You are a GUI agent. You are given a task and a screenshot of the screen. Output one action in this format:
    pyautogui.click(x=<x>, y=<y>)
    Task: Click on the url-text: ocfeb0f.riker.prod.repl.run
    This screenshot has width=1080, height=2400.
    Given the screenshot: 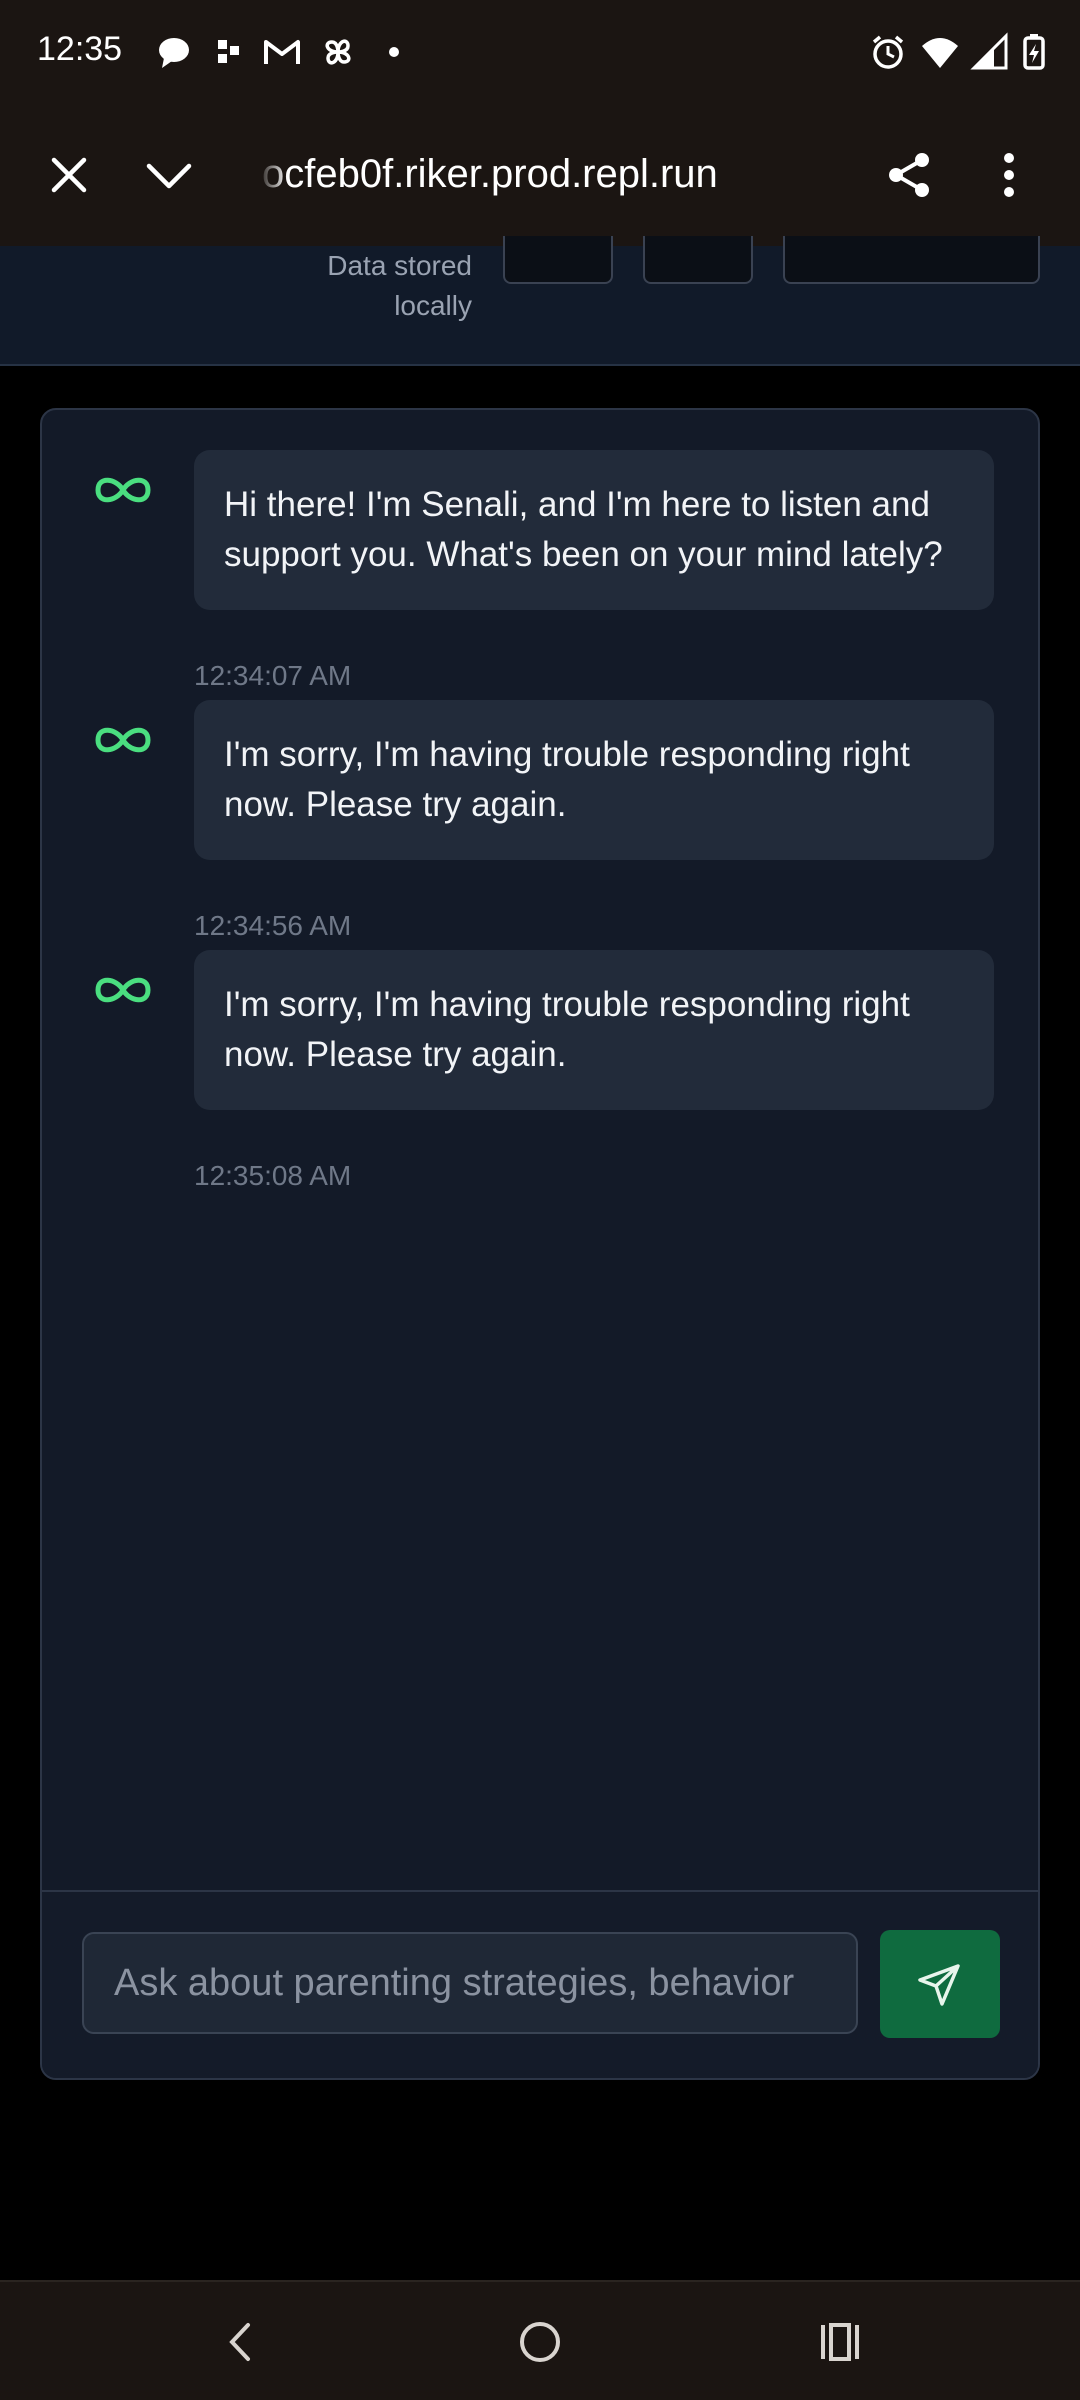 What is the action you would take?
    pyautogui.click(x=522, y=174)
    